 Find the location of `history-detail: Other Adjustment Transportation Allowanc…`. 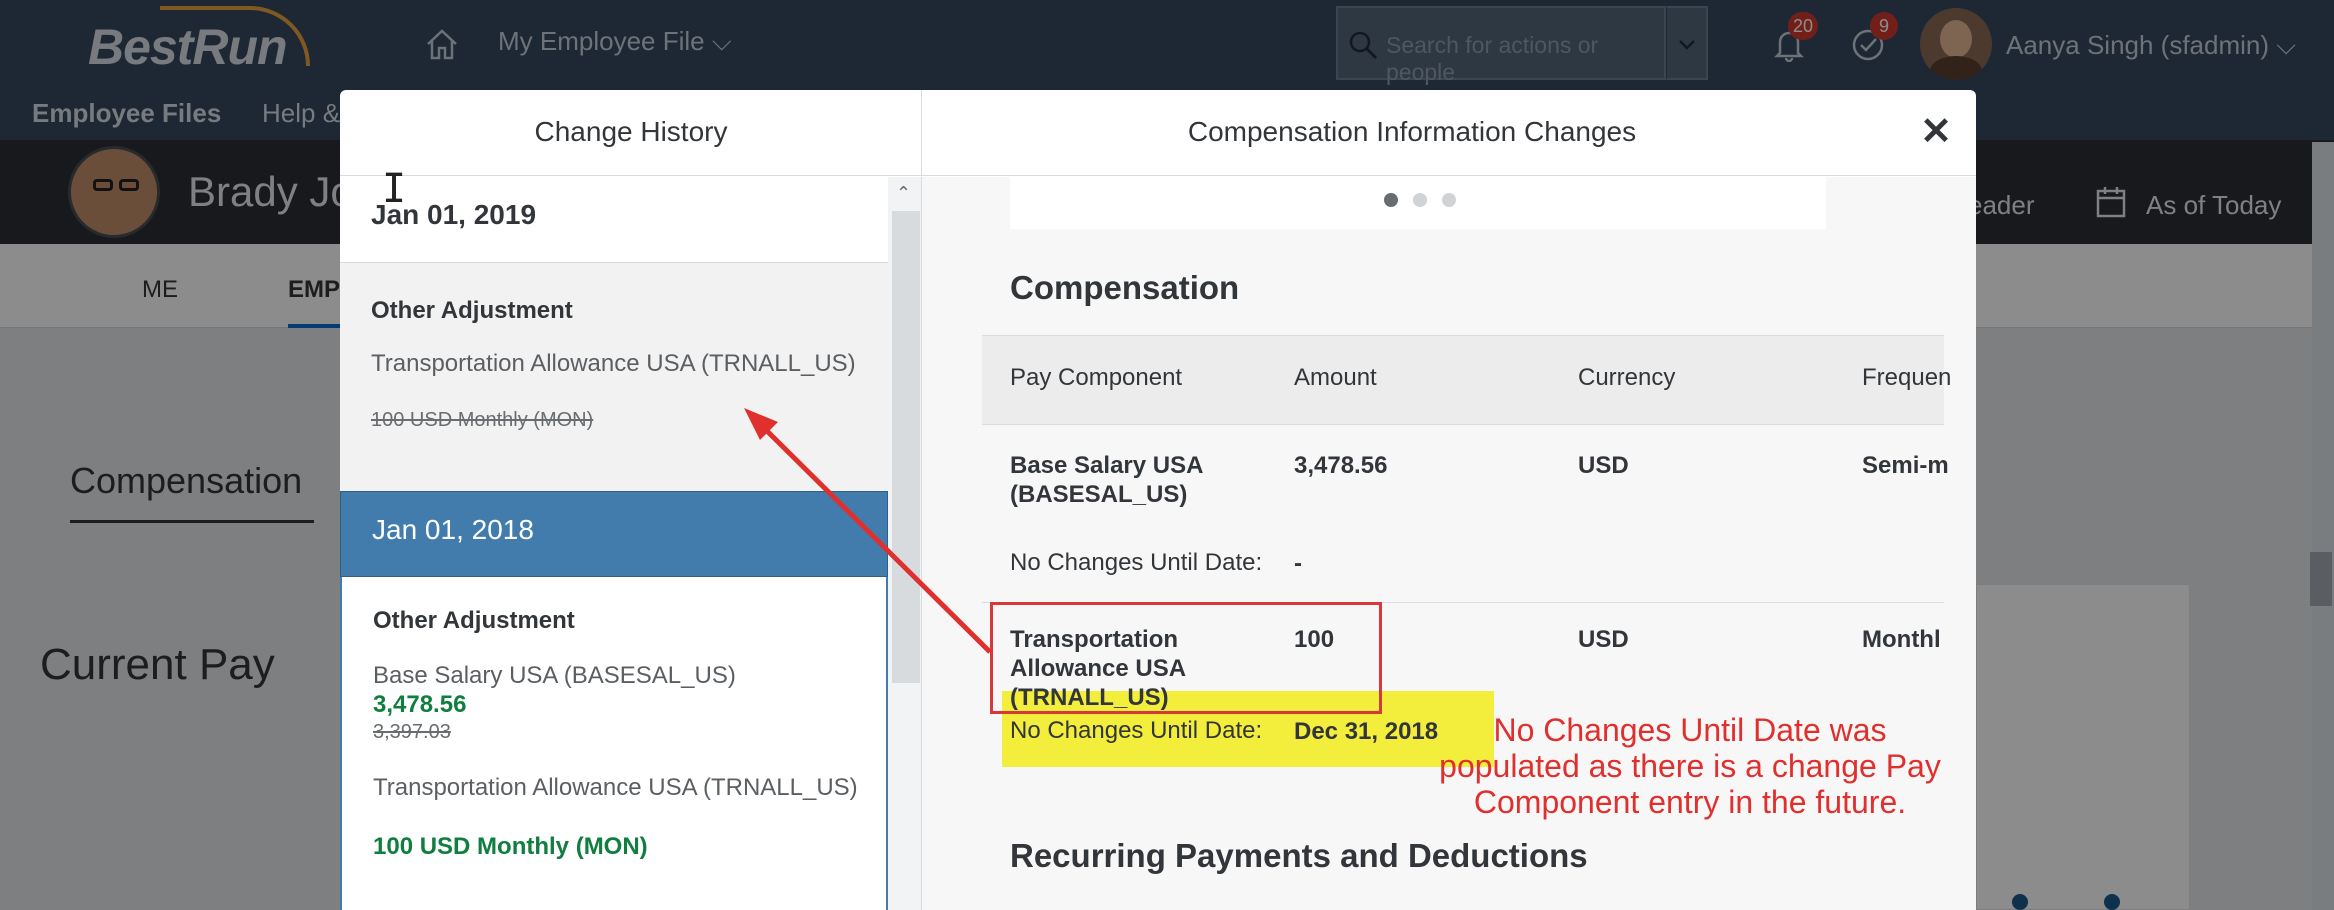

history-detail: Other Adjustment Transportation Allowanc… is located at coordinates (614, 377).